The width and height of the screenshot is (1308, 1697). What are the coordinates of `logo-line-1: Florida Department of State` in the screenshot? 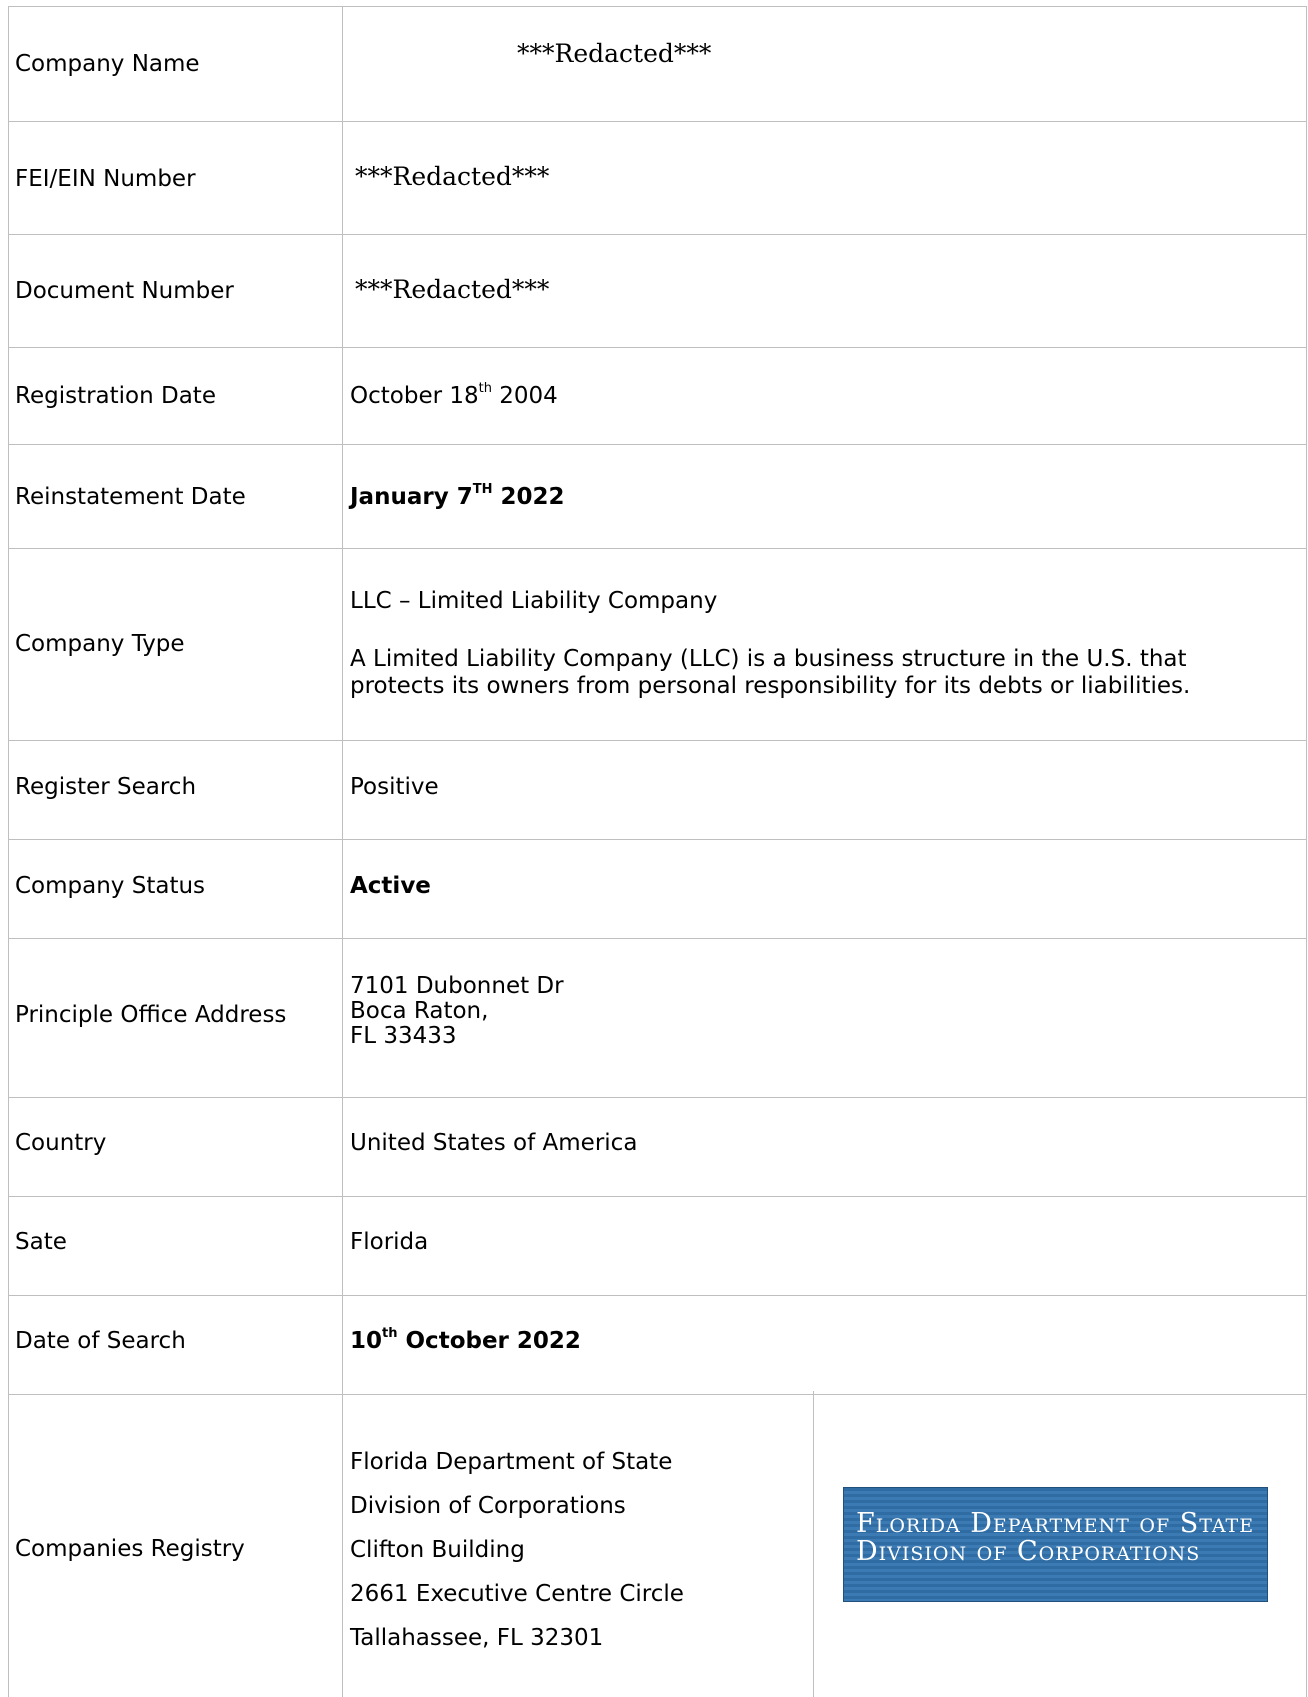 It's located at (1055, 1523).